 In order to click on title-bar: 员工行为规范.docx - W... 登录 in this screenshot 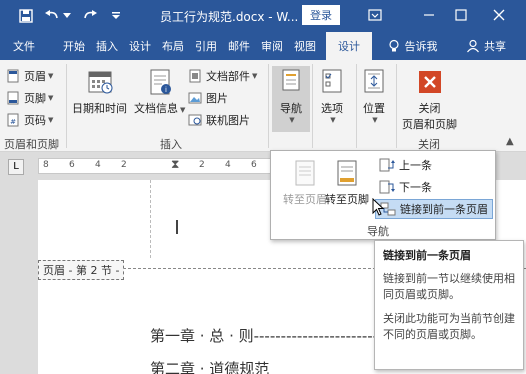, I will do `click(263, 16)`.